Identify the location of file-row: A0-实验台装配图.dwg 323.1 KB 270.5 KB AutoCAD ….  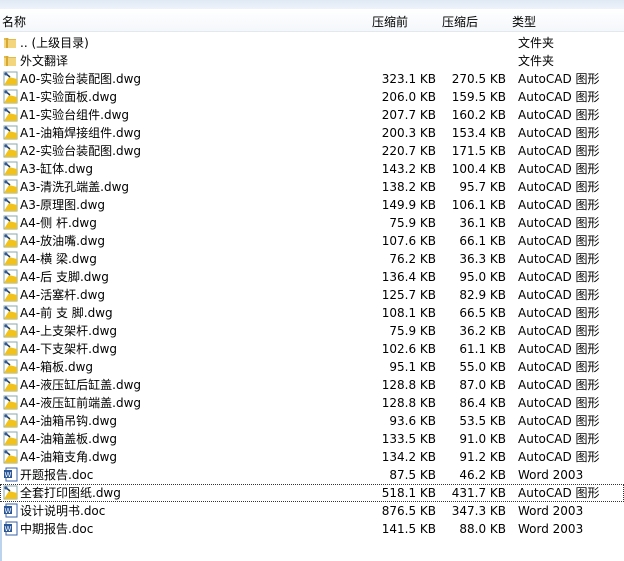
(312, 79).